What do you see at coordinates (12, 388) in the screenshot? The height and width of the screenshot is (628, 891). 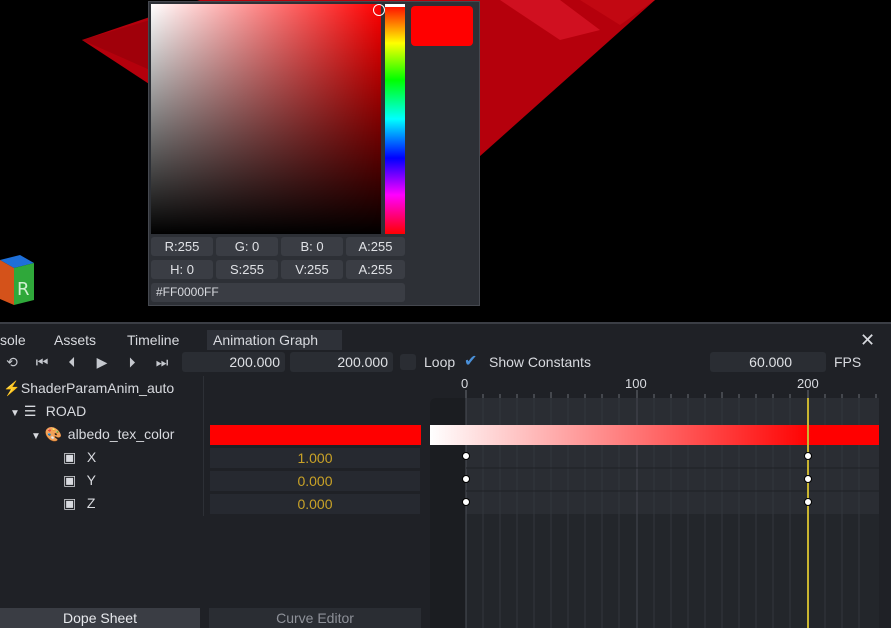 I see `bolt-icon: ⚡` at bounding box center [12, 388].